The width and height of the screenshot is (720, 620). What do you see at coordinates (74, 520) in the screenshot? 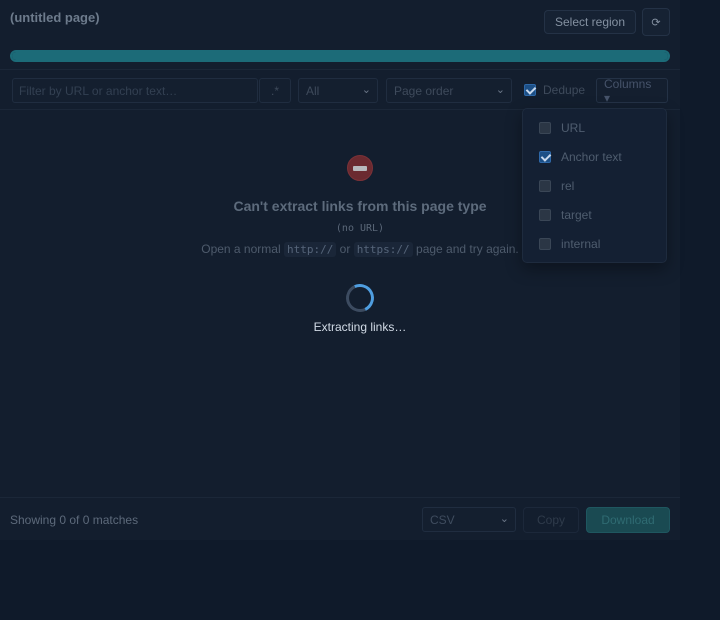
I see `match-count: Showing 0 of 0 matches` at bounding box center [74, 520].